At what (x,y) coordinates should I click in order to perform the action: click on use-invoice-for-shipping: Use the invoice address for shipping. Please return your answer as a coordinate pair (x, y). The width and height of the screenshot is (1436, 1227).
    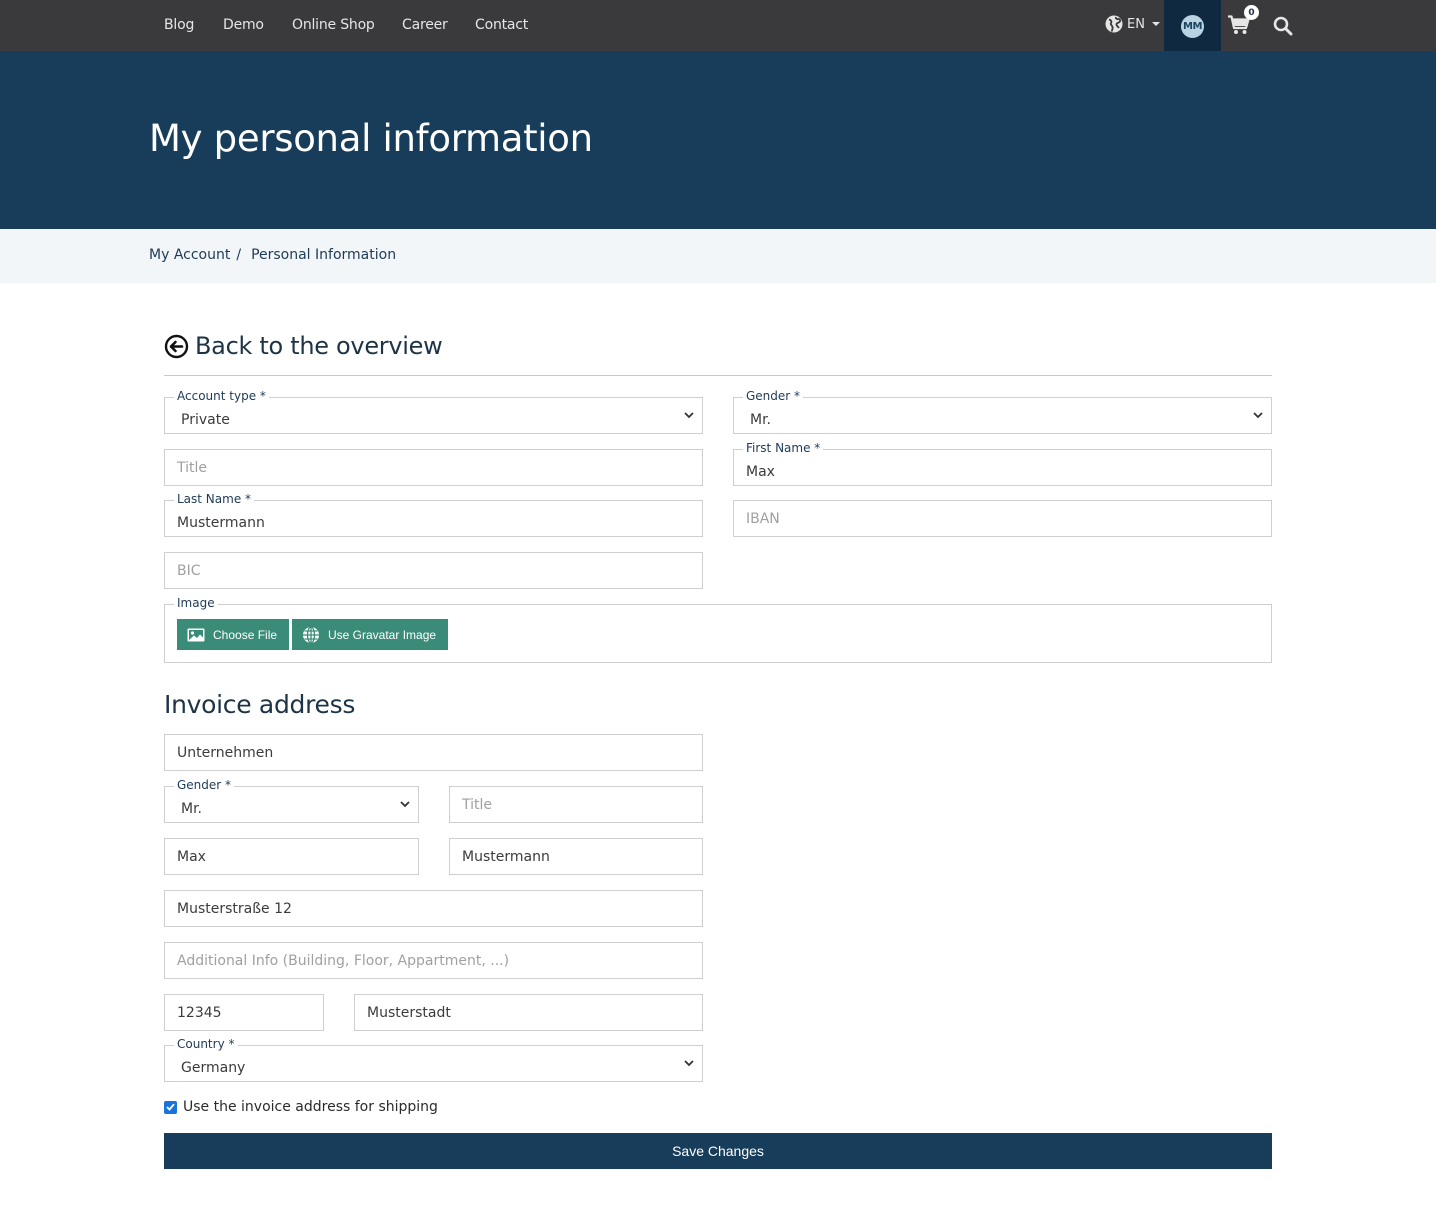
    Looking at the image, I should click on (301, 1107).